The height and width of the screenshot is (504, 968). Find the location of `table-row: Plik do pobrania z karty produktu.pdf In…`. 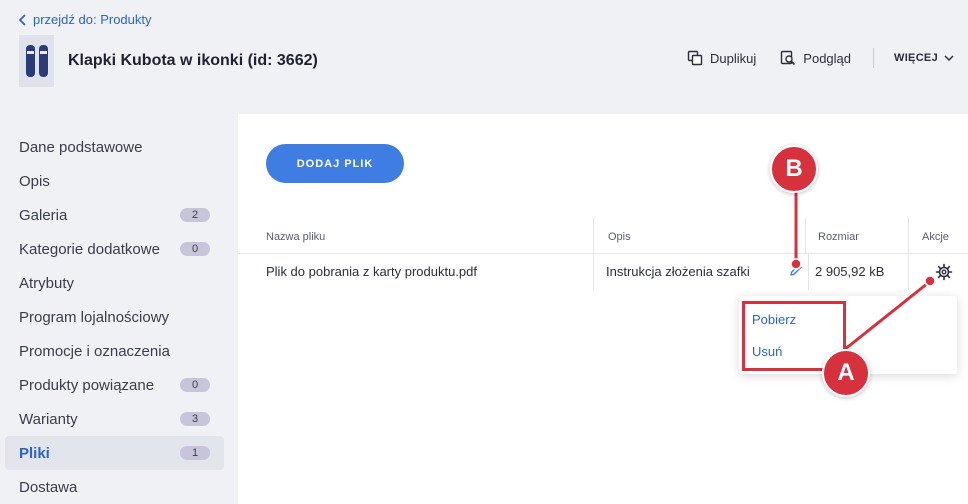

table-row: Plik do pobrania z karty produktu.pdf In… is located at coordinates (603, 272).